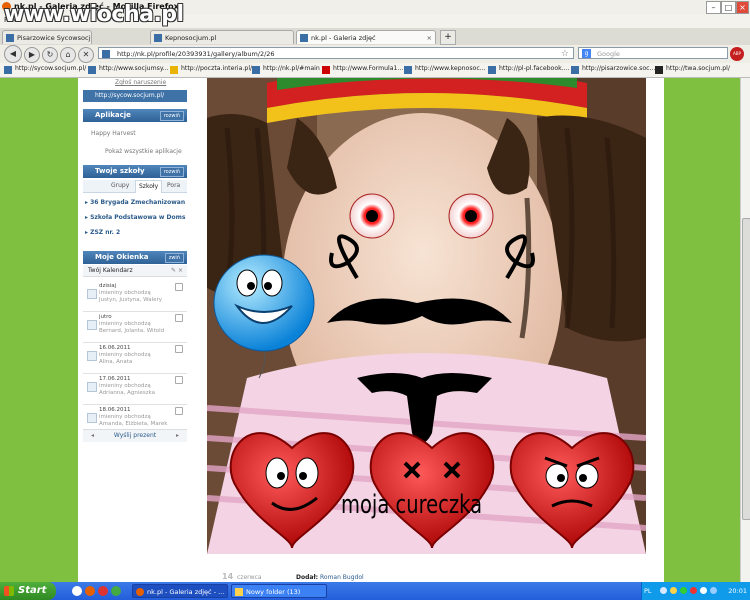  I want to click on bookmark-item: http://twa.socjum.pl/, so click(692, 69).